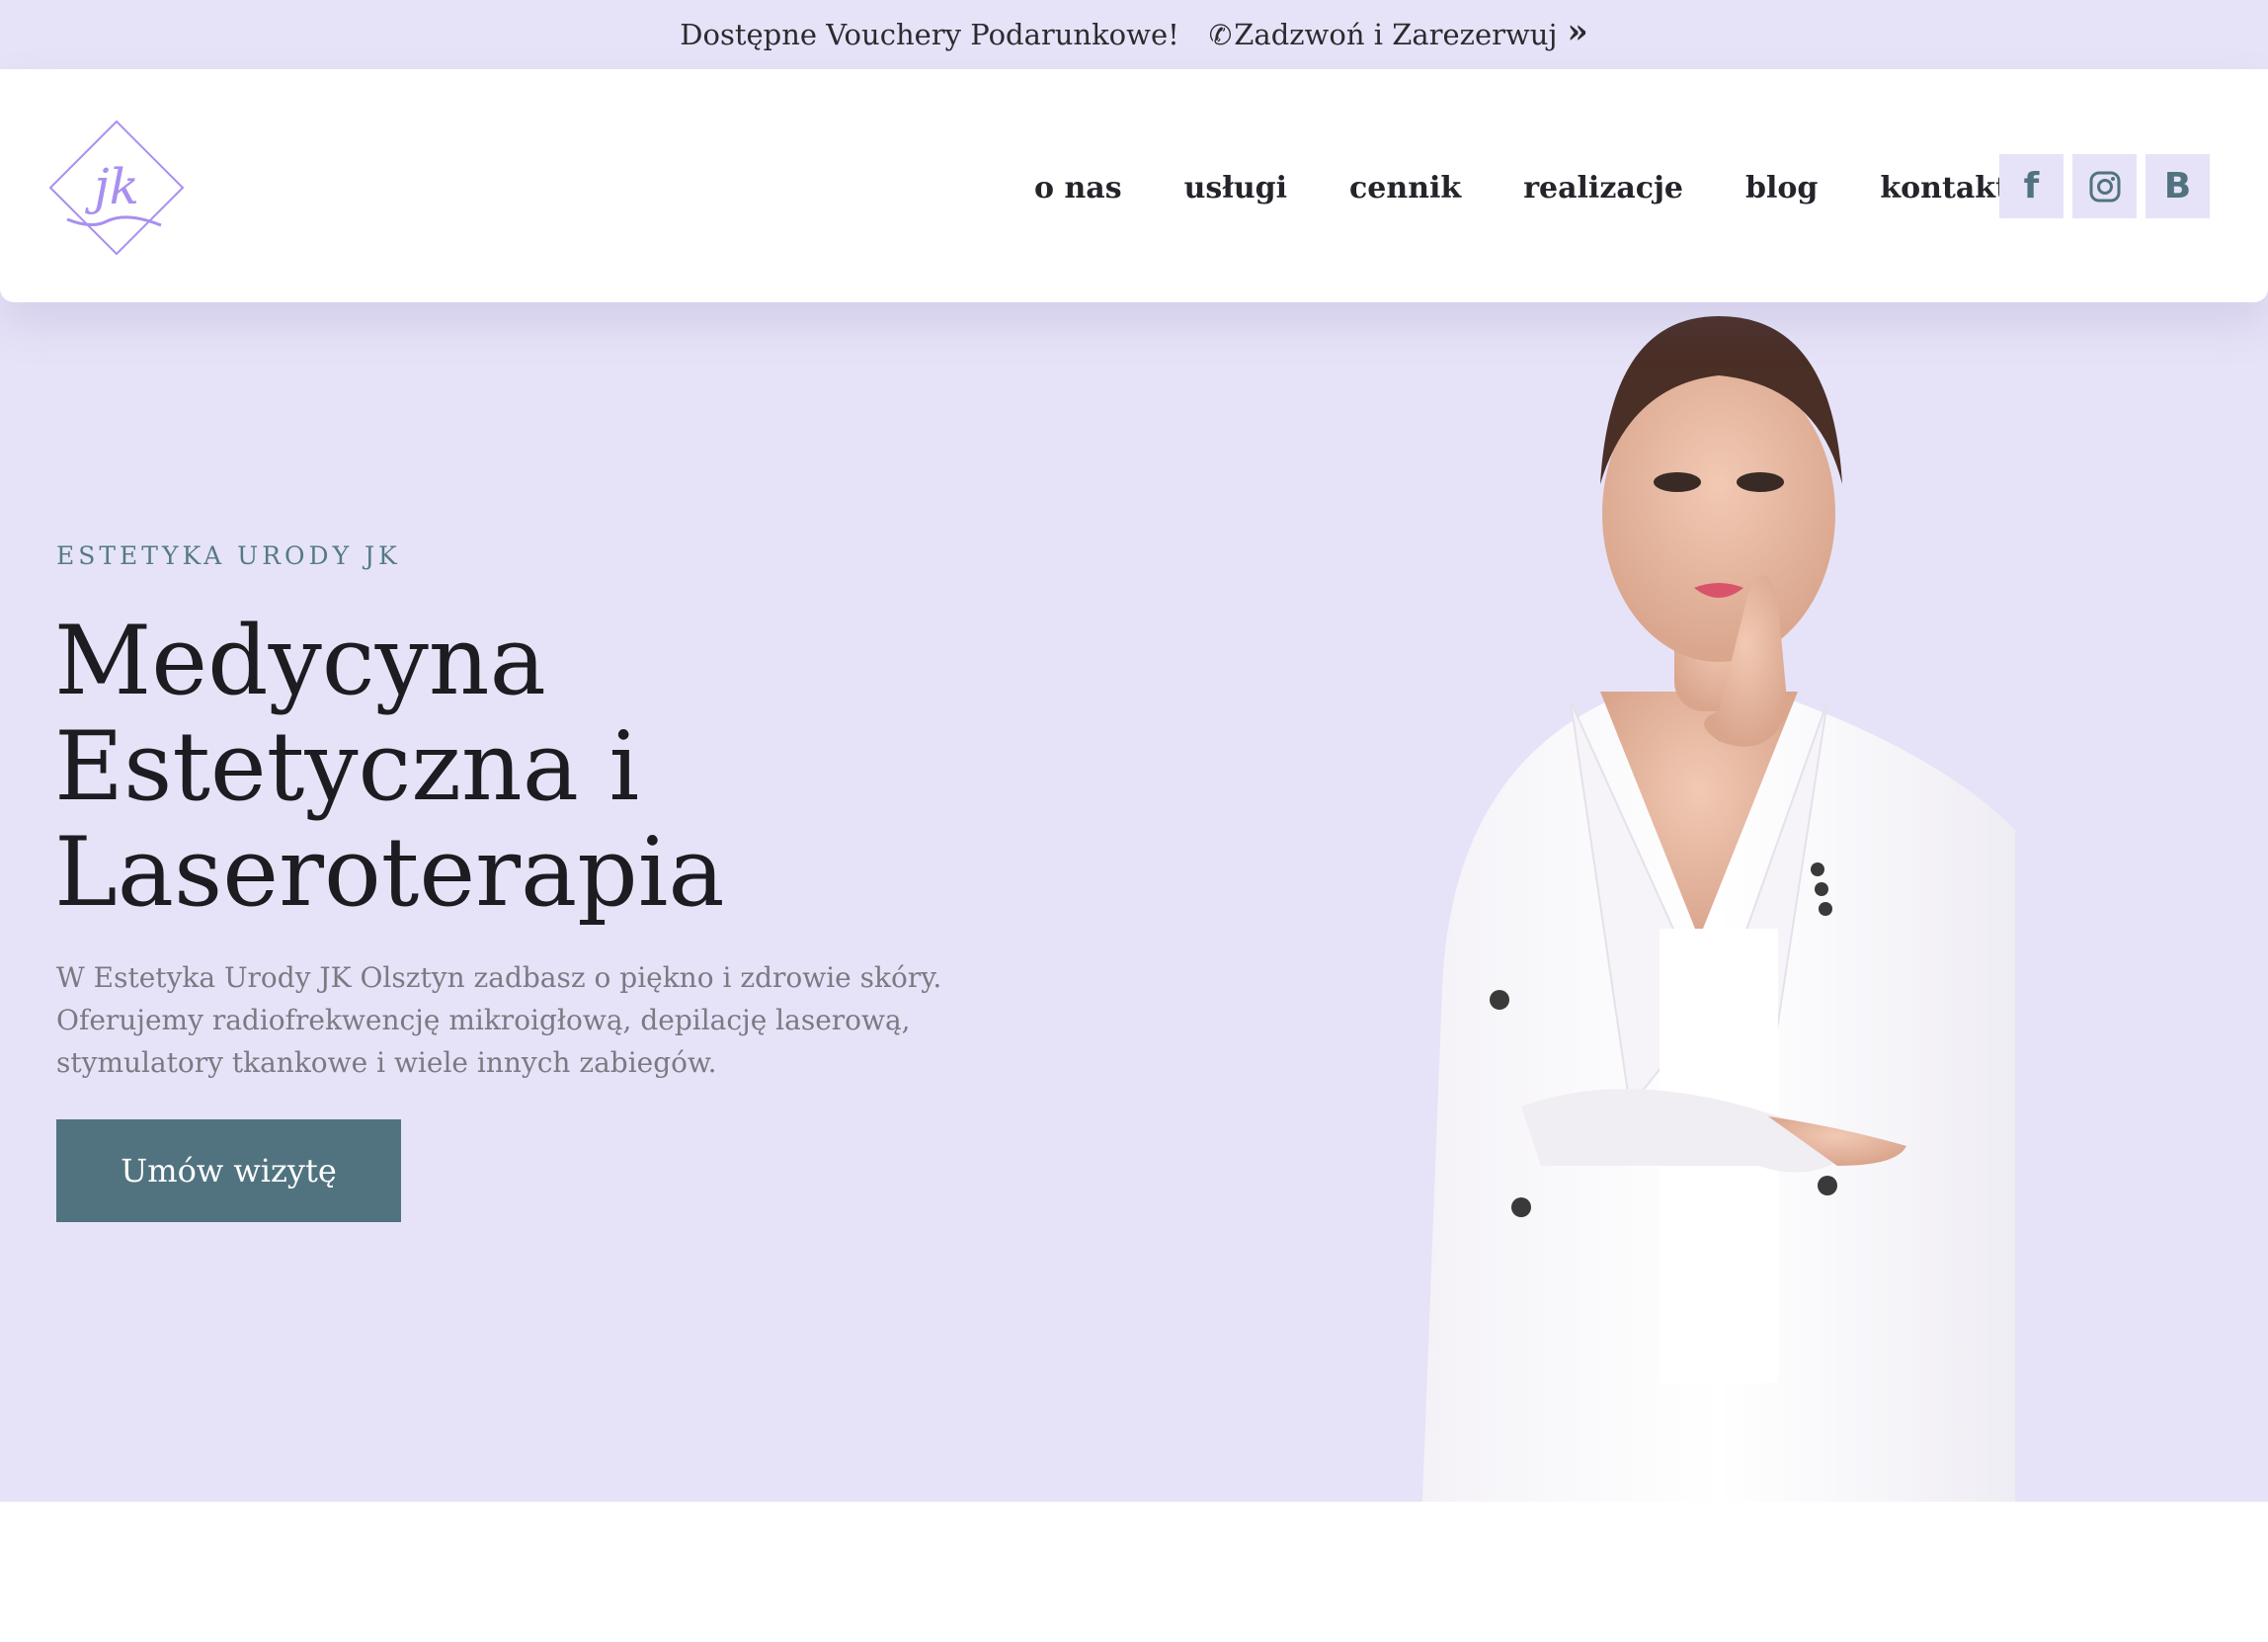  Describe the element at coordinates (1220, 34) in the screenshot. I see `phone-icon: ✆` at that location.